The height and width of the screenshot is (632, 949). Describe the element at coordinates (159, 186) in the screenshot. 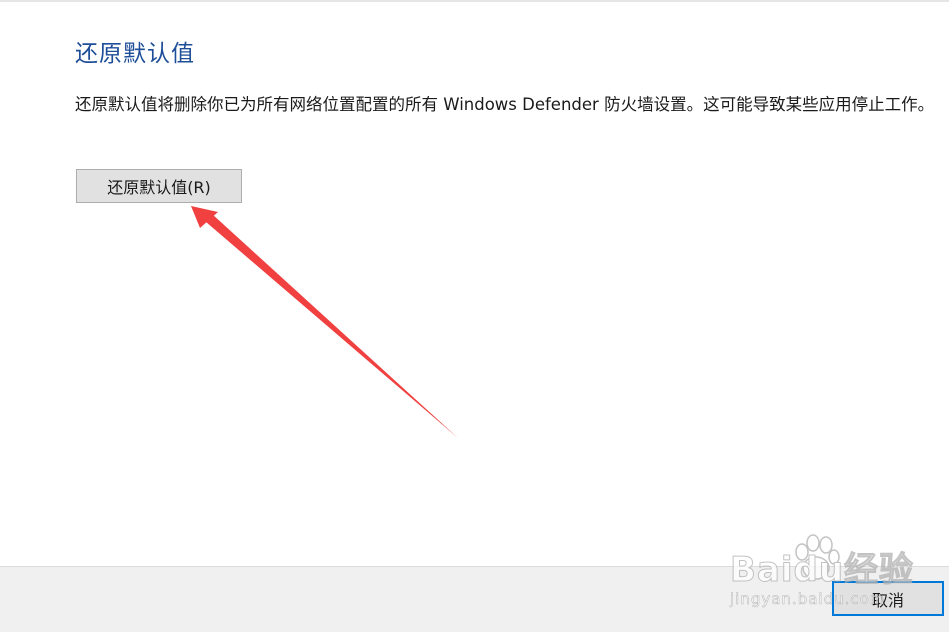

I see `restore-defaults-button: 还原默认值(R)` at that location.